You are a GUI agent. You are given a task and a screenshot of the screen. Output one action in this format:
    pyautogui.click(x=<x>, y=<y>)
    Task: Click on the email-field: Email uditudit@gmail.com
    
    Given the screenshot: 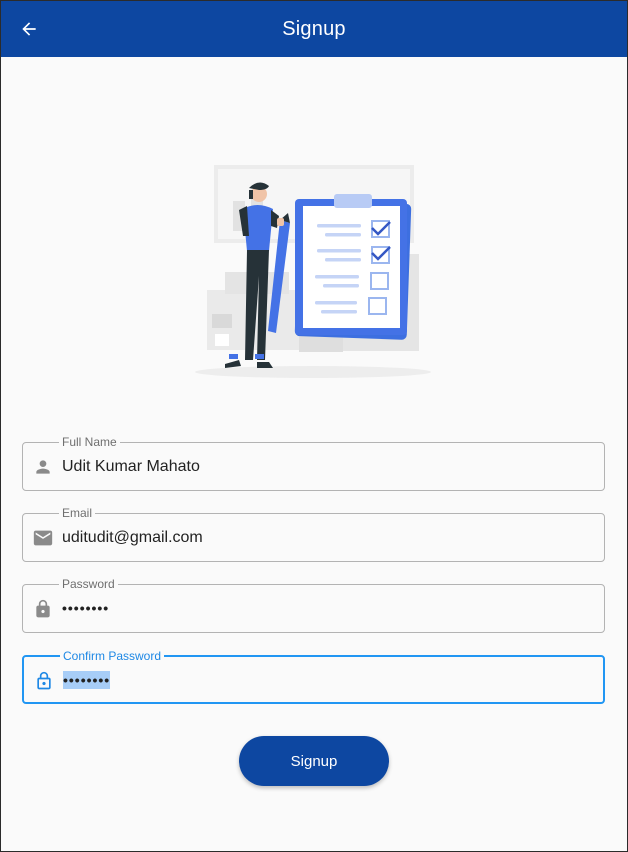 What is the action you would take?
    pyautogui.click(x=313, y=534)
    